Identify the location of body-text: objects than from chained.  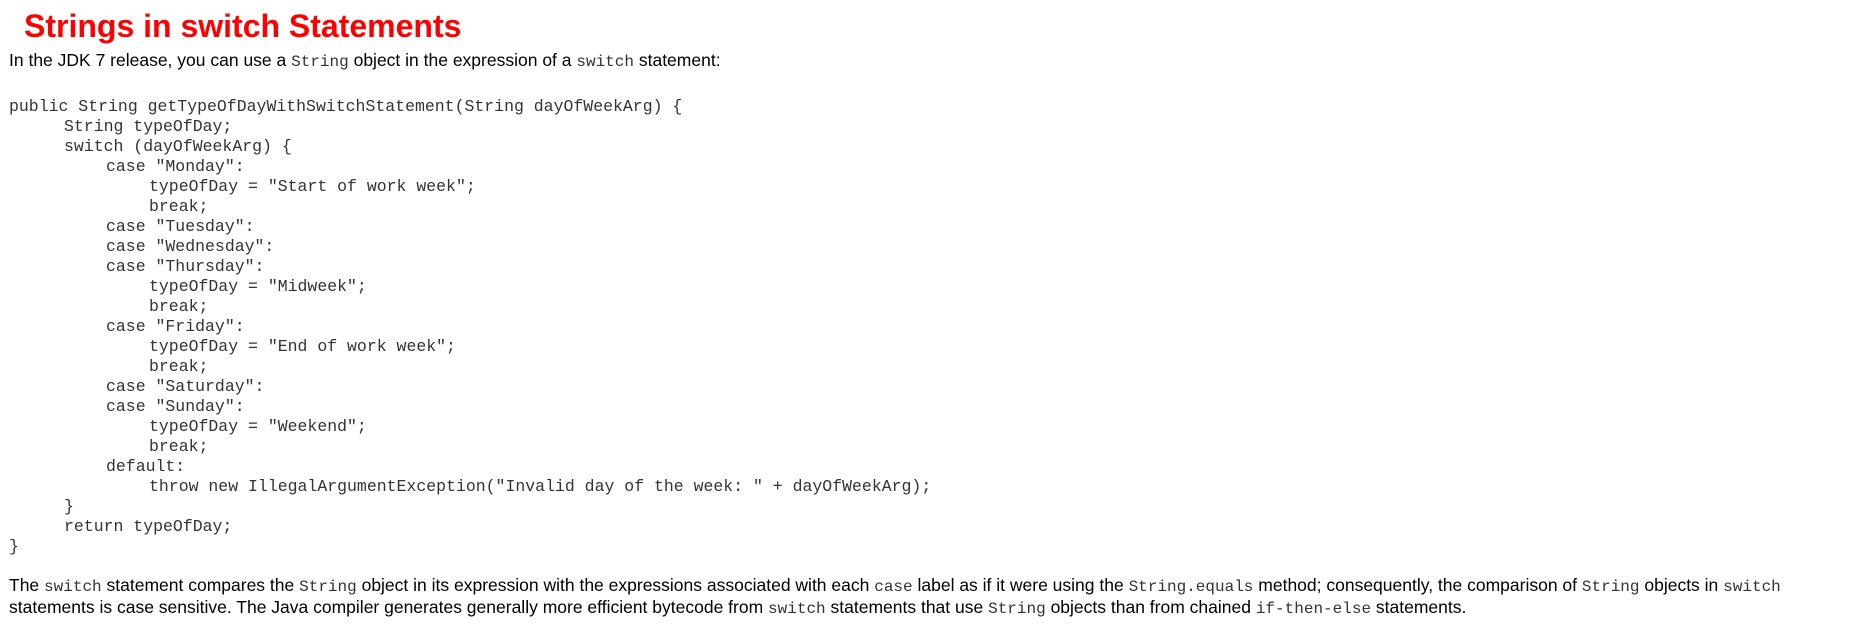
(1150, 607).